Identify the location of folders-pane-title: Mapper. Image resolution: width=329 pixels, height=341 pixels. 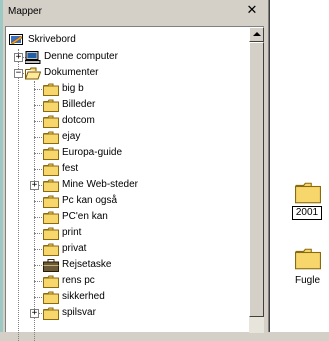
(25, 11).